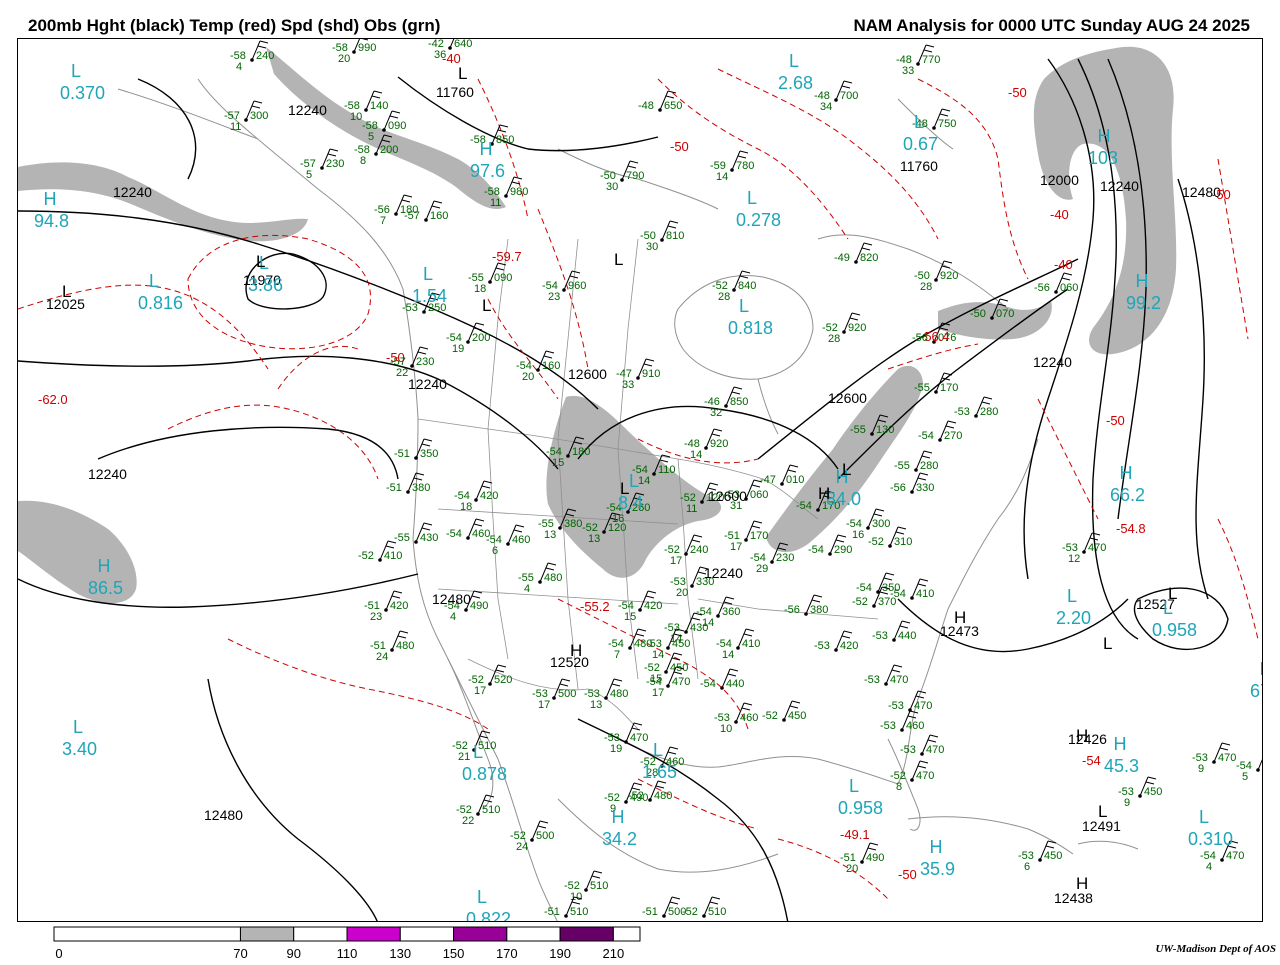 Image resolution: width=1280 pixels, height=965 pixels. Describe the element at coordinates (976, 407) in the screenshot. I see `station-observation: -53 280` at that location.